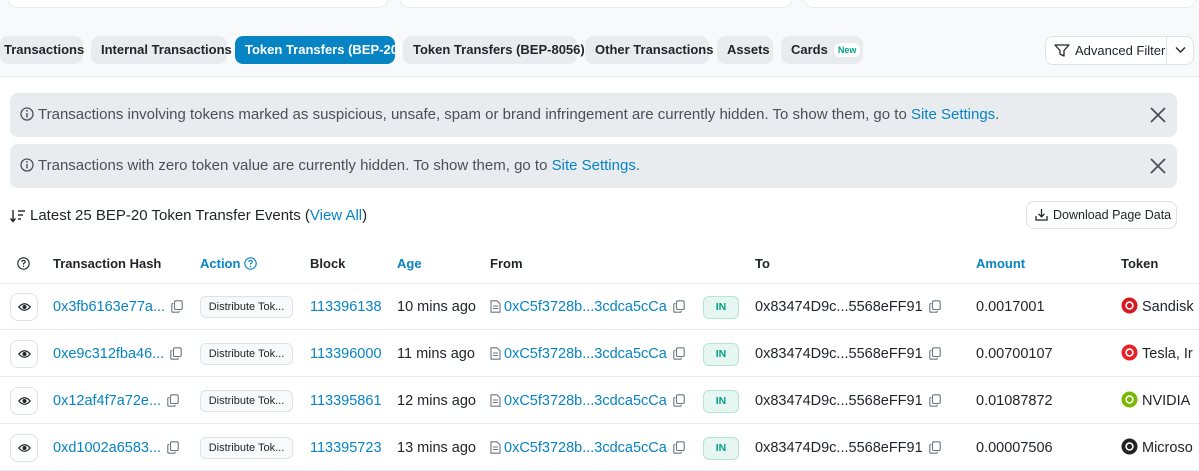 The height and width of the screenshot is (471, 1199). What do you see at coordinates (346, 307) in the screenshot?
I see `block-link: 113396138` at bounding box center [346, 307].